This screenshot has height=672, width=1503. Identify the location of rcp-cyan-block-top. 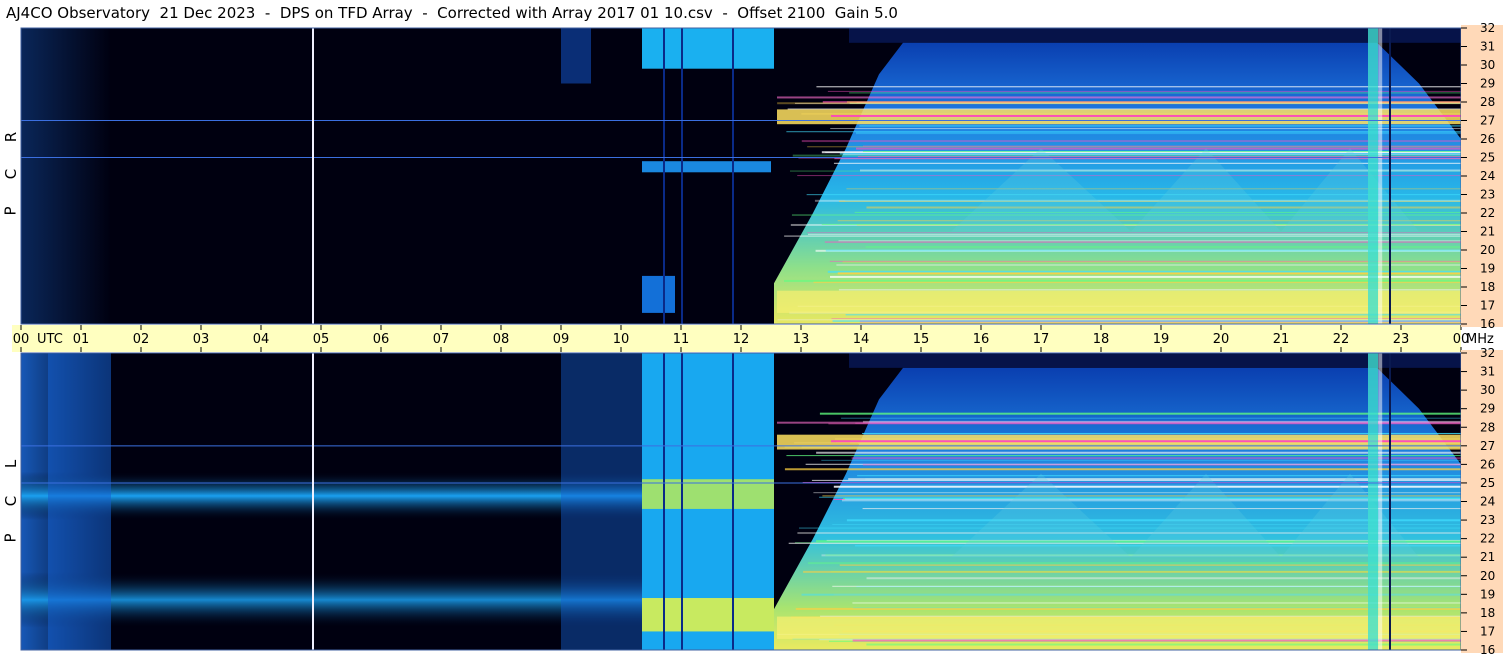
(708, 48).